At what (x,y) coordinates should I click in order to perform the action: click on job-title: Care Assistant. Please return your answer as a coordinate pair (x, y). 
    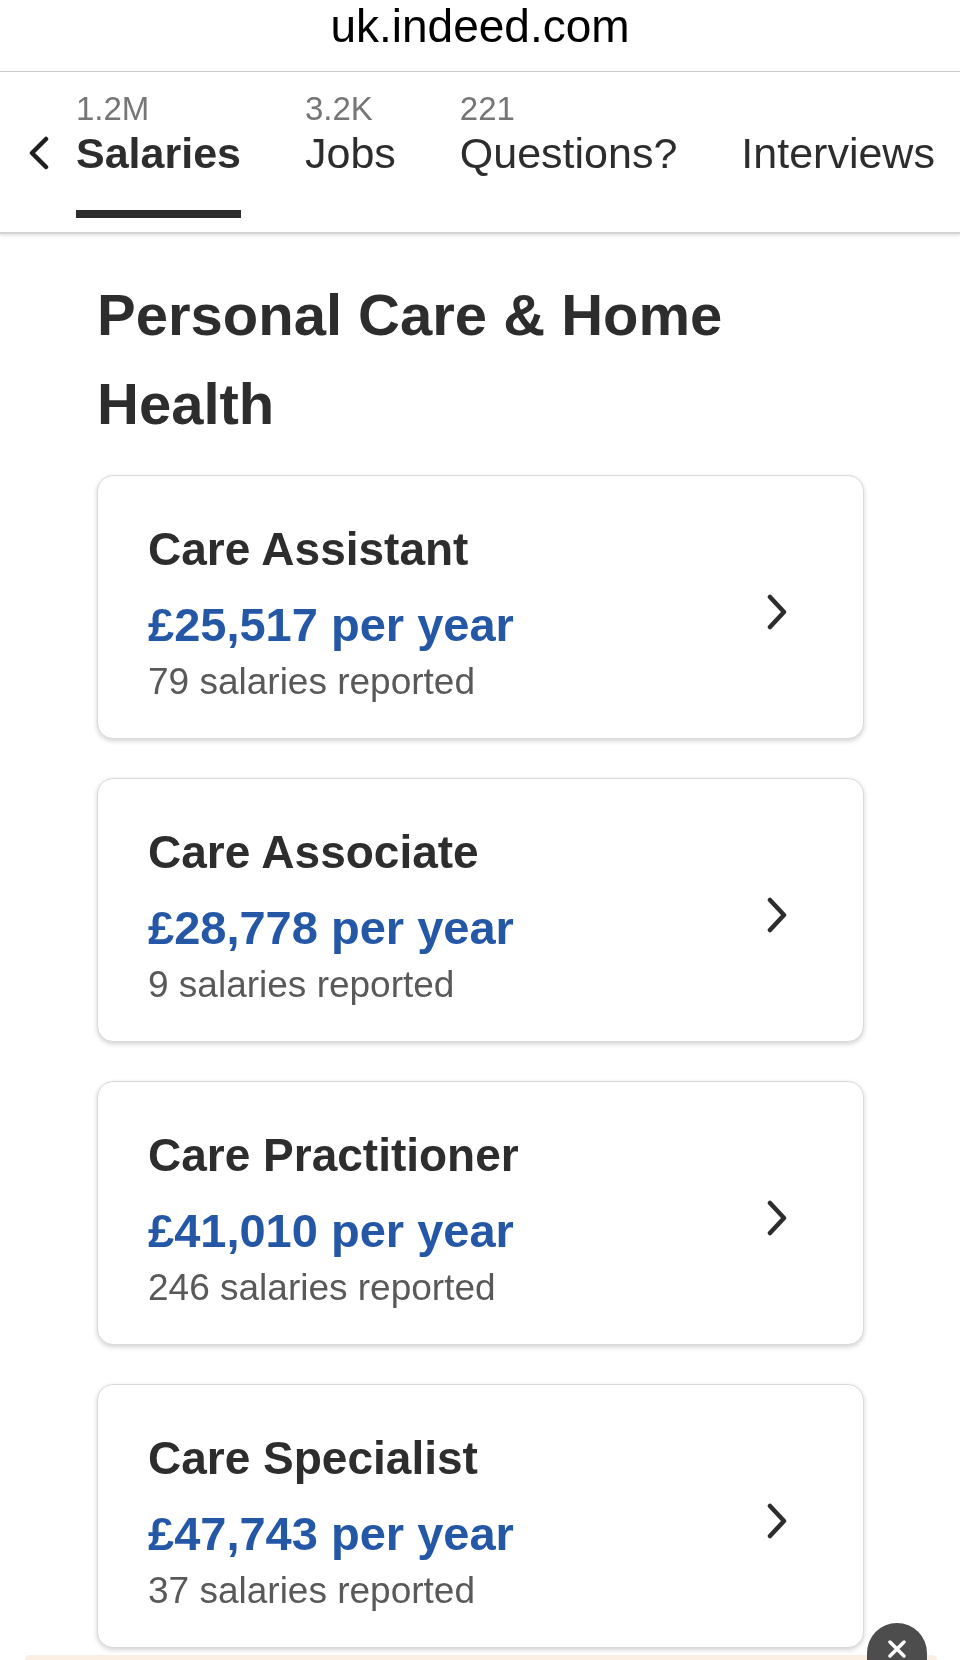
    Looking at the image, I should click on (308, 549).